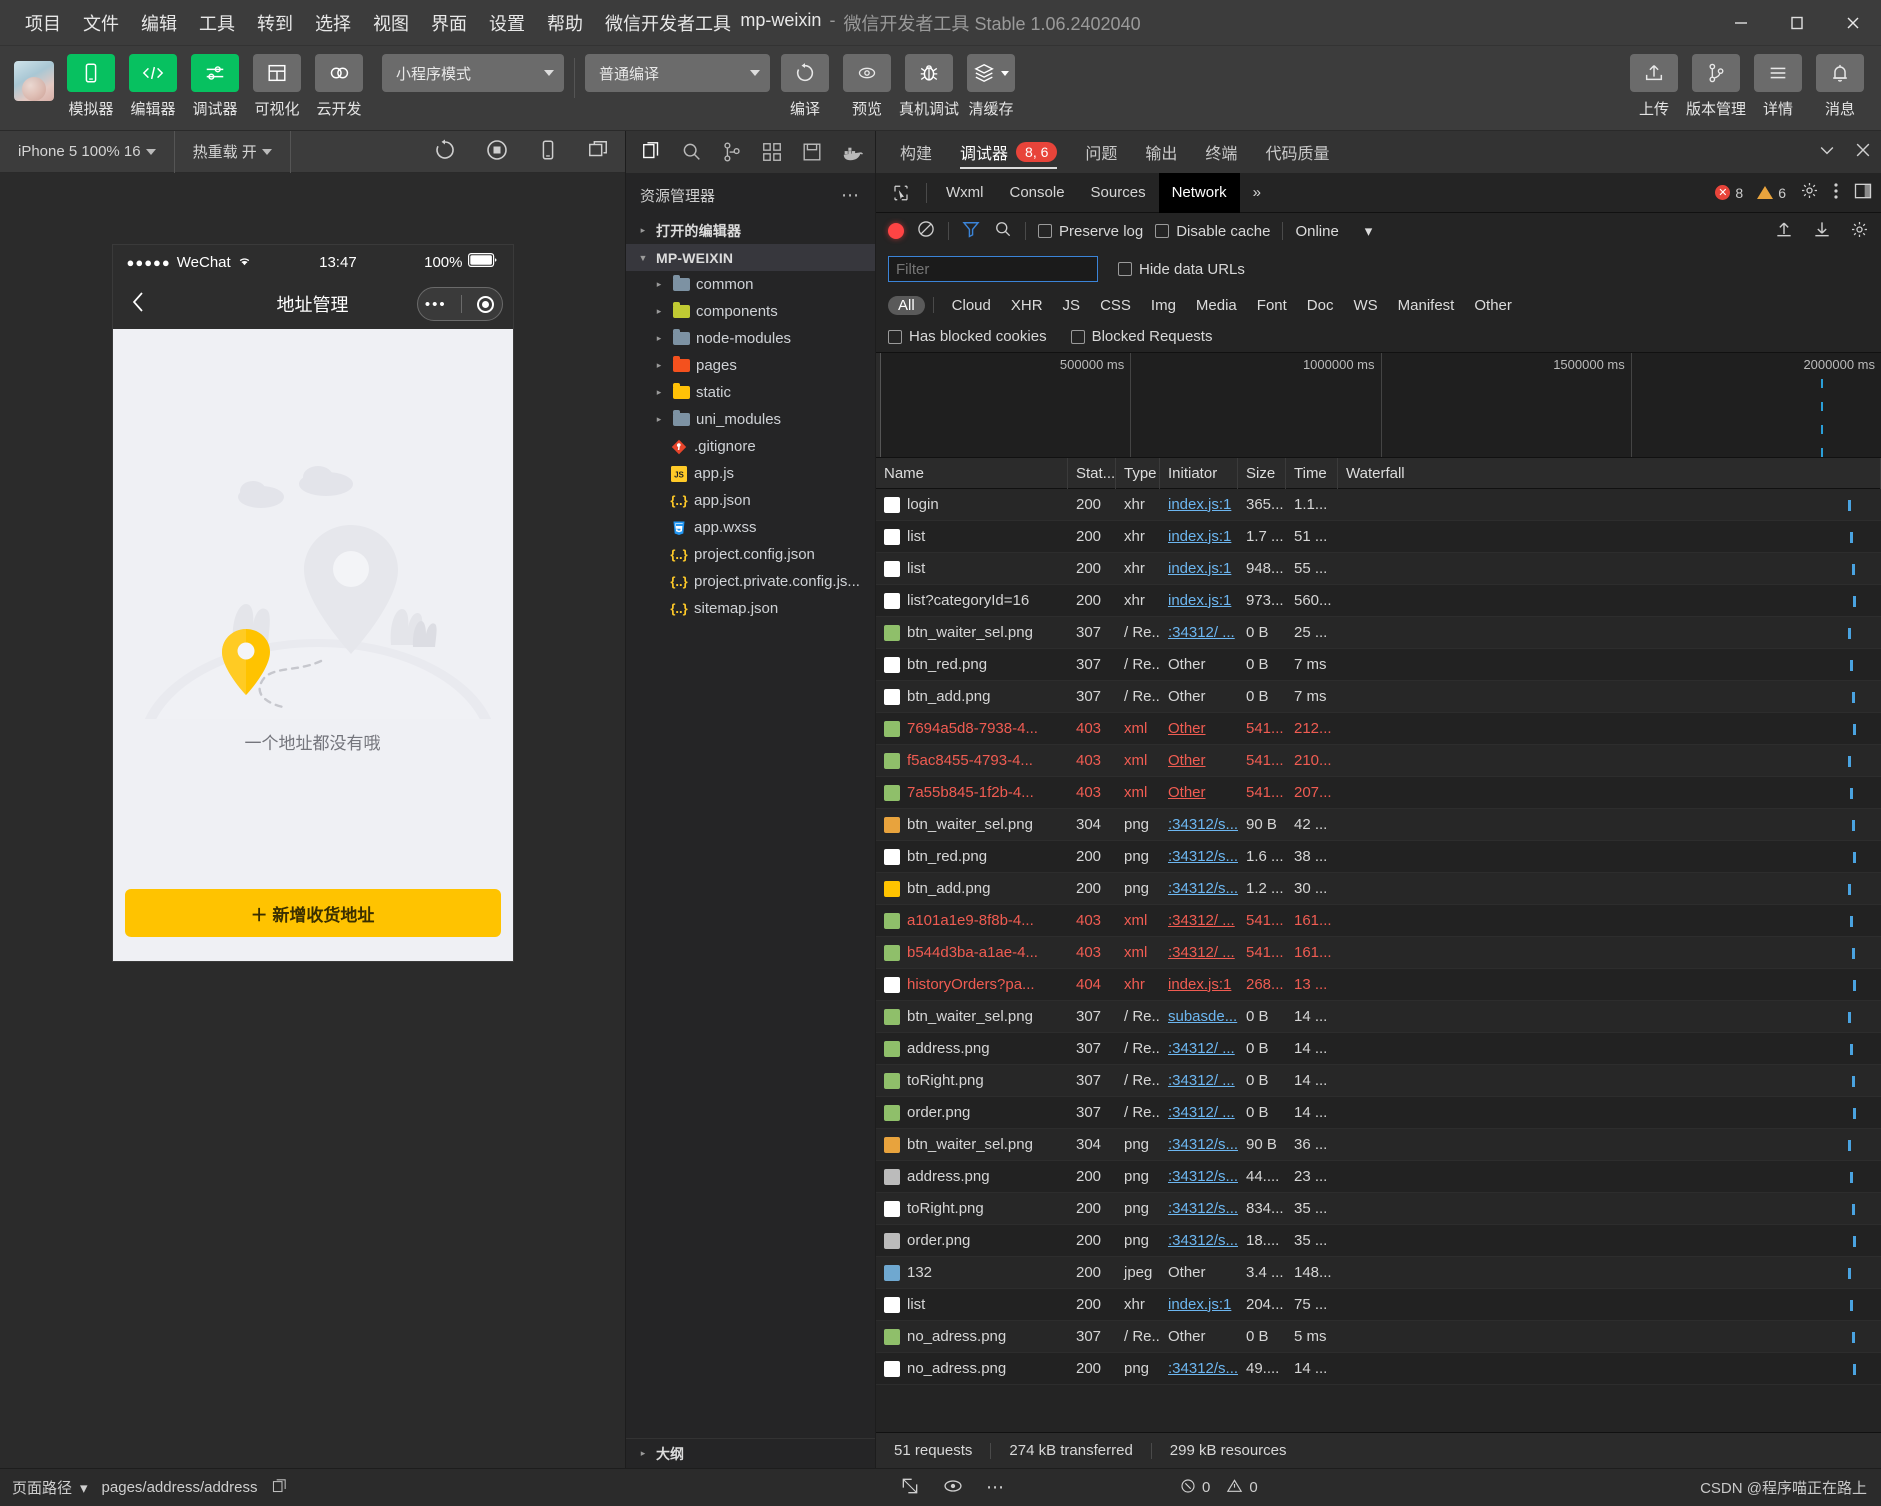  What do you see at coordinates (1840, 86) in the screenshot?
I see `toolbar-item-消息: 消息` at bounding box center [1840, 86].